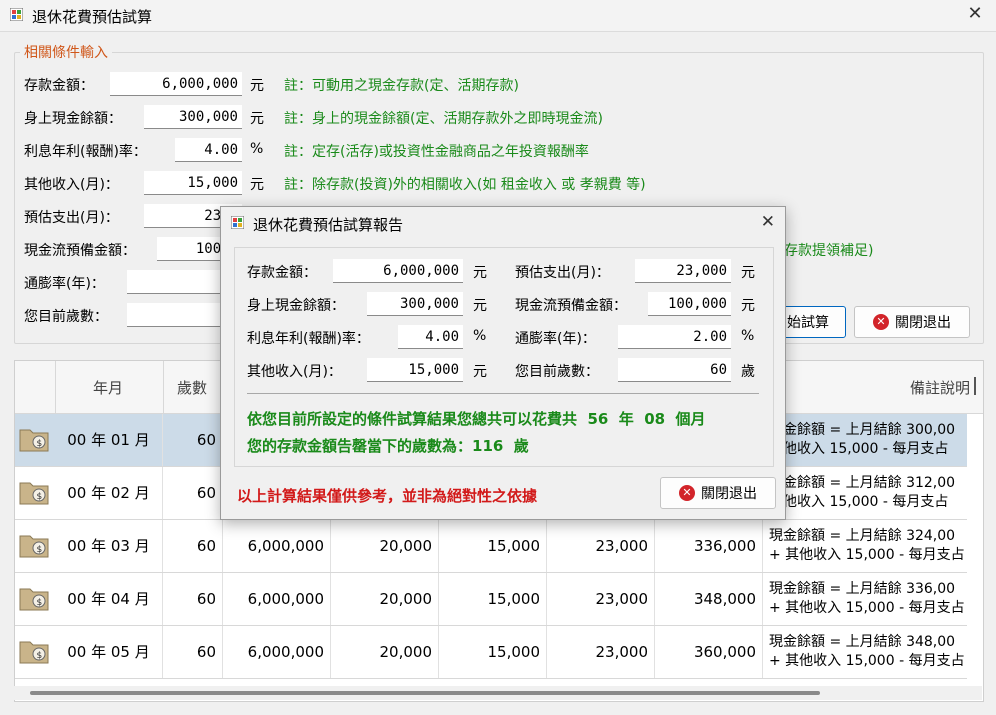 Image resolution: width=996 pixels, height=715 pixels. What do you see at coordinates (867, 651) in the screenshot?
I see `cell-notes: 現金餘額 = 上月結餘 348,00 + 其他收入 15,000 - 每月支占` at bounding box center [867, 651].